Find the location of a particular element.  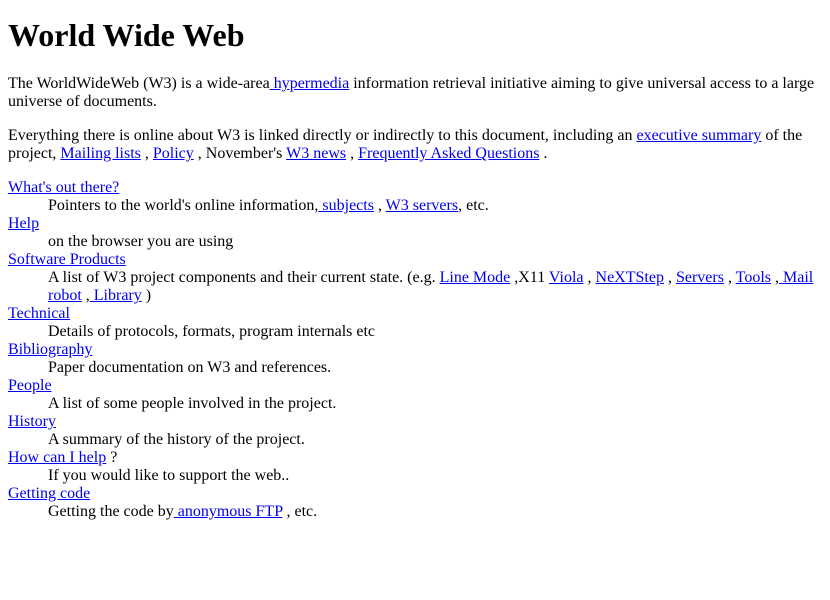

line-mode-link: Line Mode is located at coordinates (475, 277).